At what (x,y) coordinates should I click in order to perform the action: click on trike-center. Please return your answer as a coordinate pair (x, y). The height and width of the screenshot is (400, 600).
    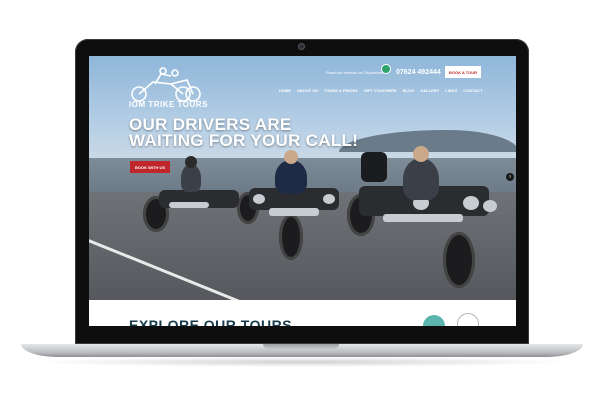
    Looking at the image, I should click on (294, 208).